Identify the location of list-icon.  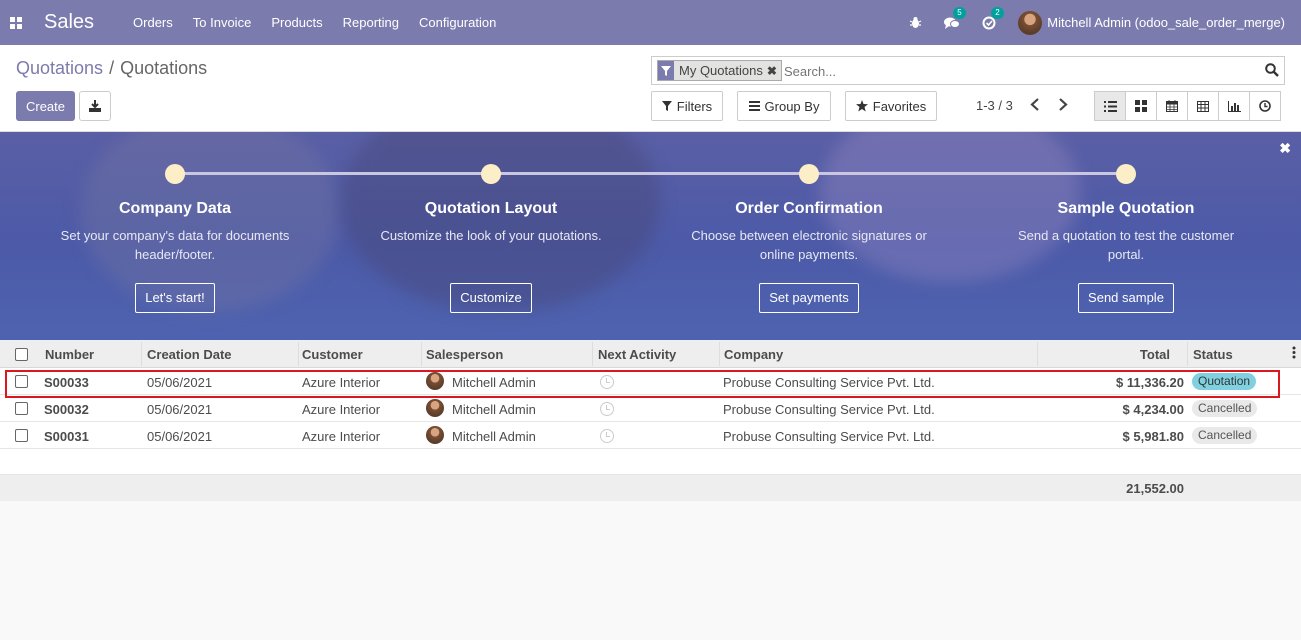
(1110, 106).